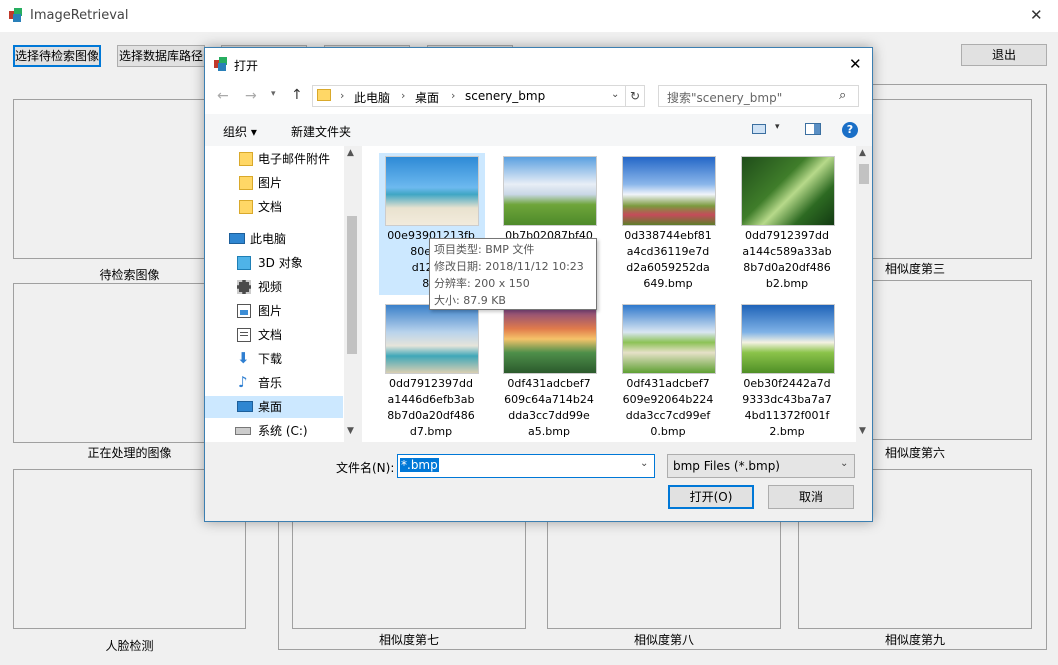  I want to click on nav-item-this-pc: 此电脑, so click(274, 239).